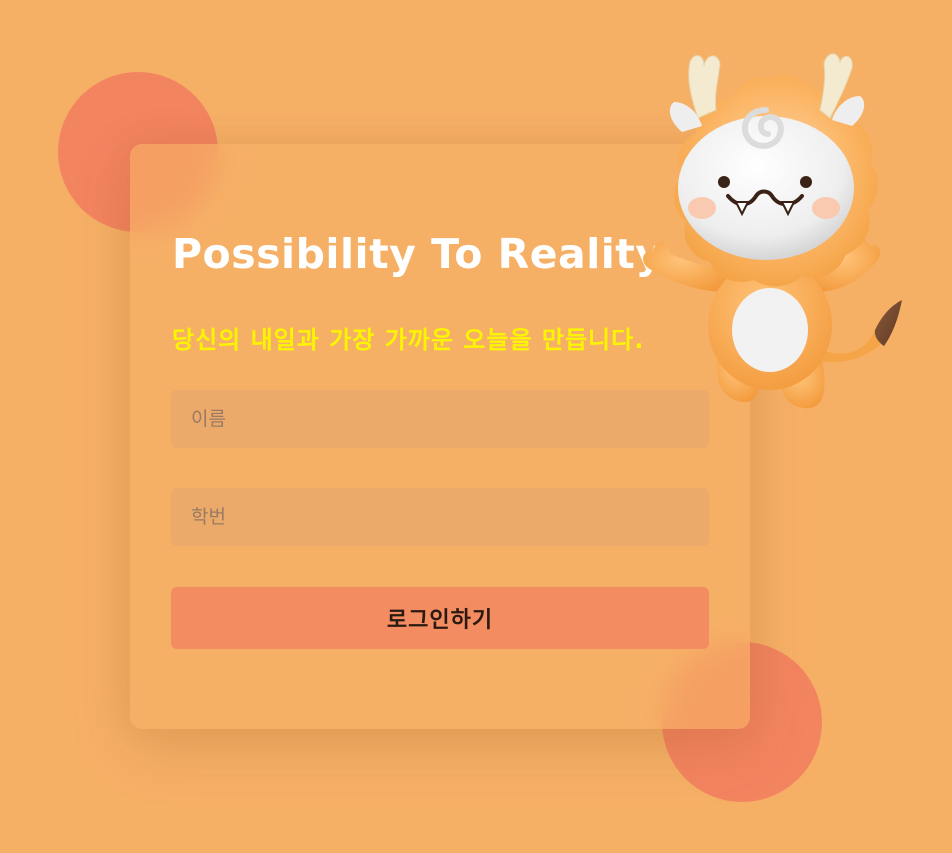  What do you see at coordinates (408, 340) in the screenshot?
I see `page-subtitle: 당신의 내일과 가장 가까운 오늘을 만듭니다.` at bounding box center [408, 340].